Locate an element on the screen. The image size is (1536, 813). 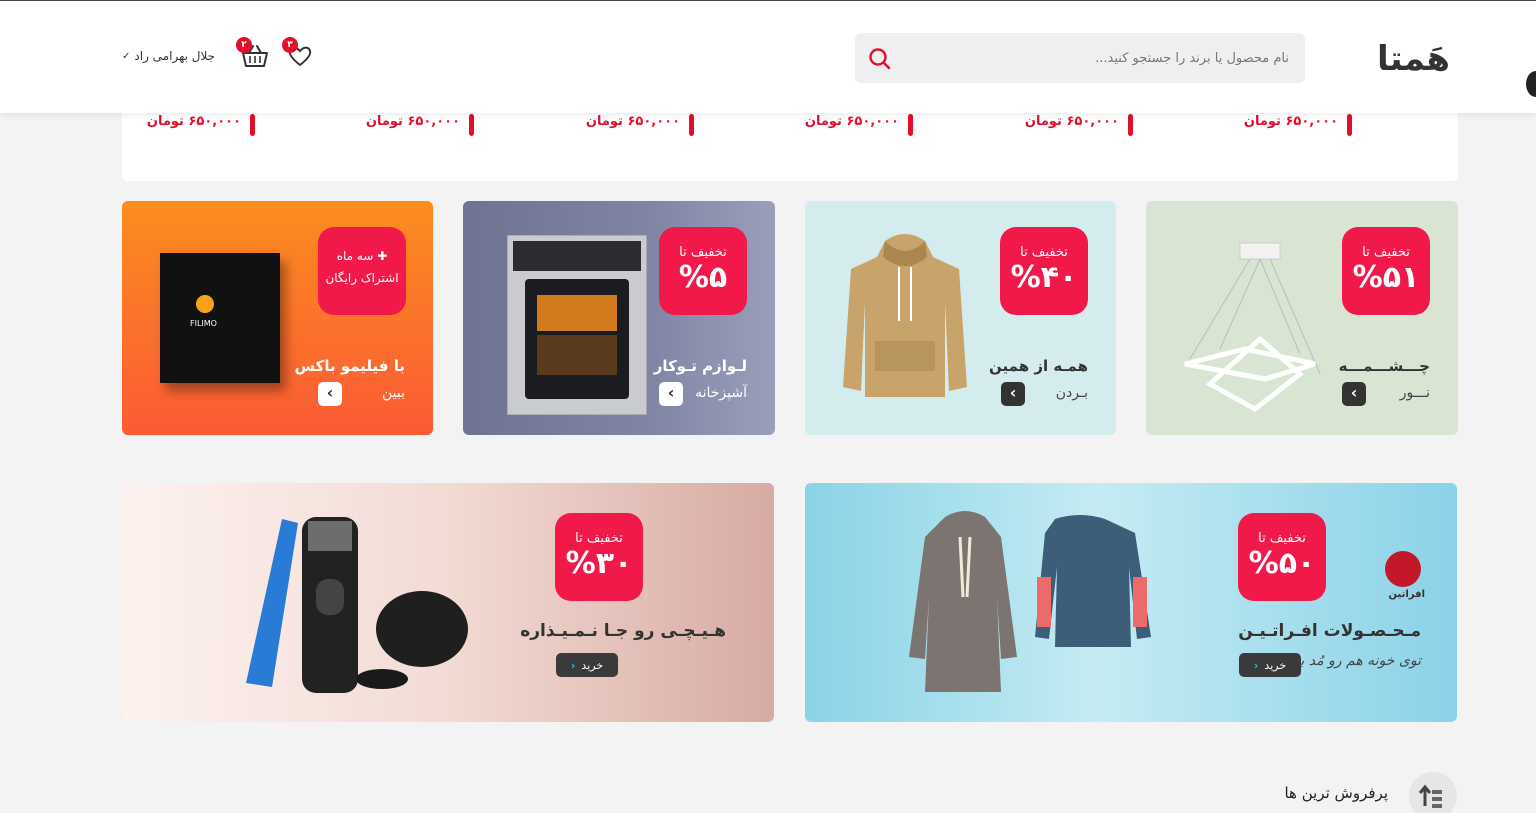
card-subtitle: بـردن is located at coordinates (1071, 393).